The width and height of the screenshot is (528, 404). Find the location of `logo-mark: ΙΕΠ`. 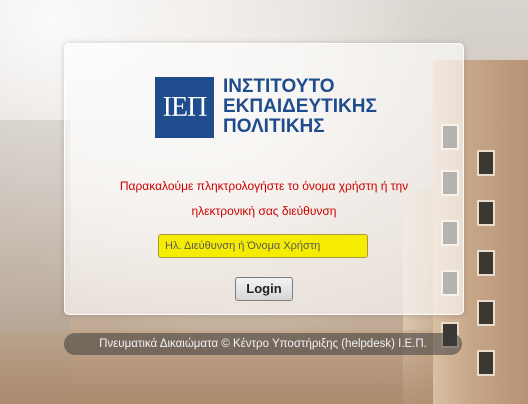

logo-mark: ΙΕΠ is located at coordinates (184, 107).